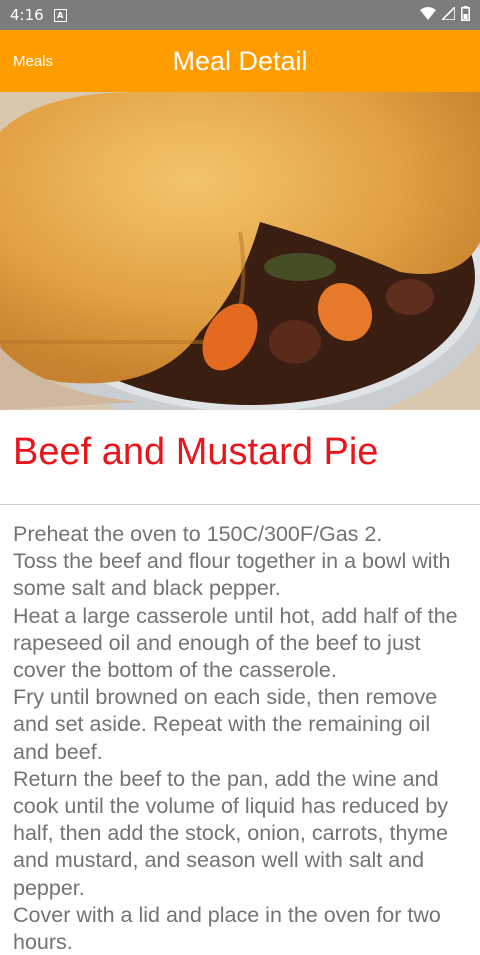  I want to click on page-title: Meal Detail, so click(240, 60).